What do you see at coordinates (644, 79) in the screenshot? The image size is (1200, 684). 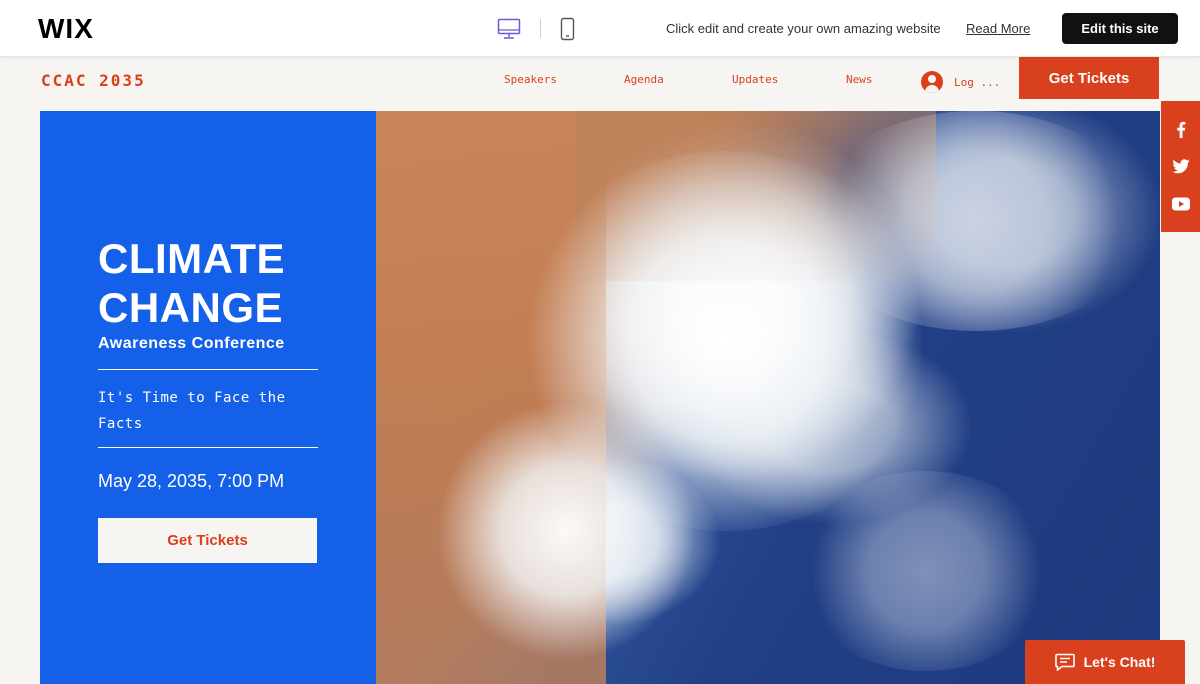 I see `nav-item-agenda: Agenda` at bounding box center [644, 79].